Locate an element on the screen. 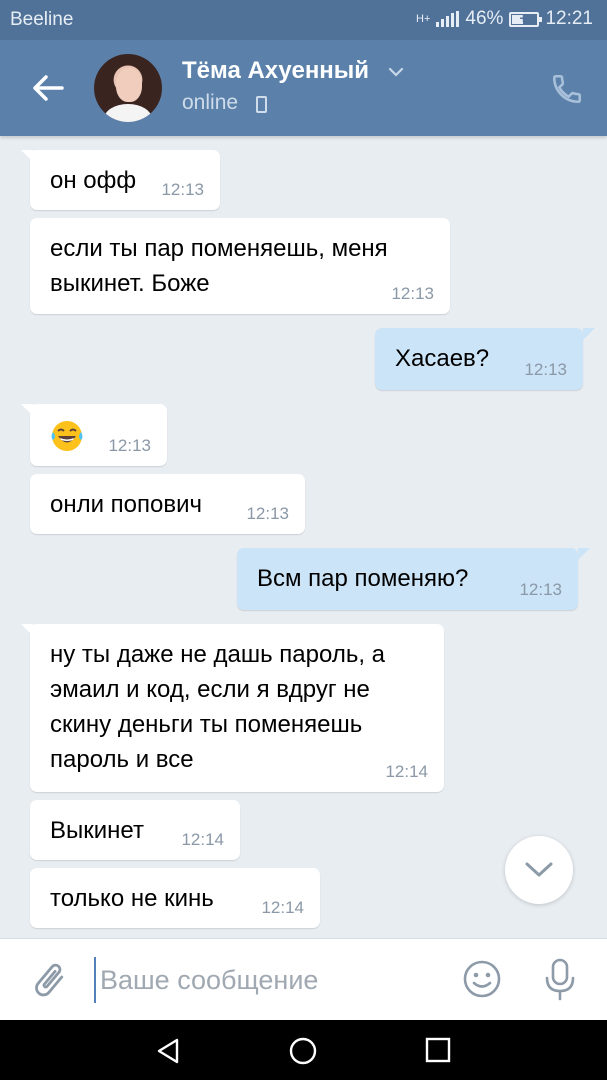 This screenshot has height=1080, width=607. contact-name: Тёма Ахуенный is located at coordinates (275, 71).